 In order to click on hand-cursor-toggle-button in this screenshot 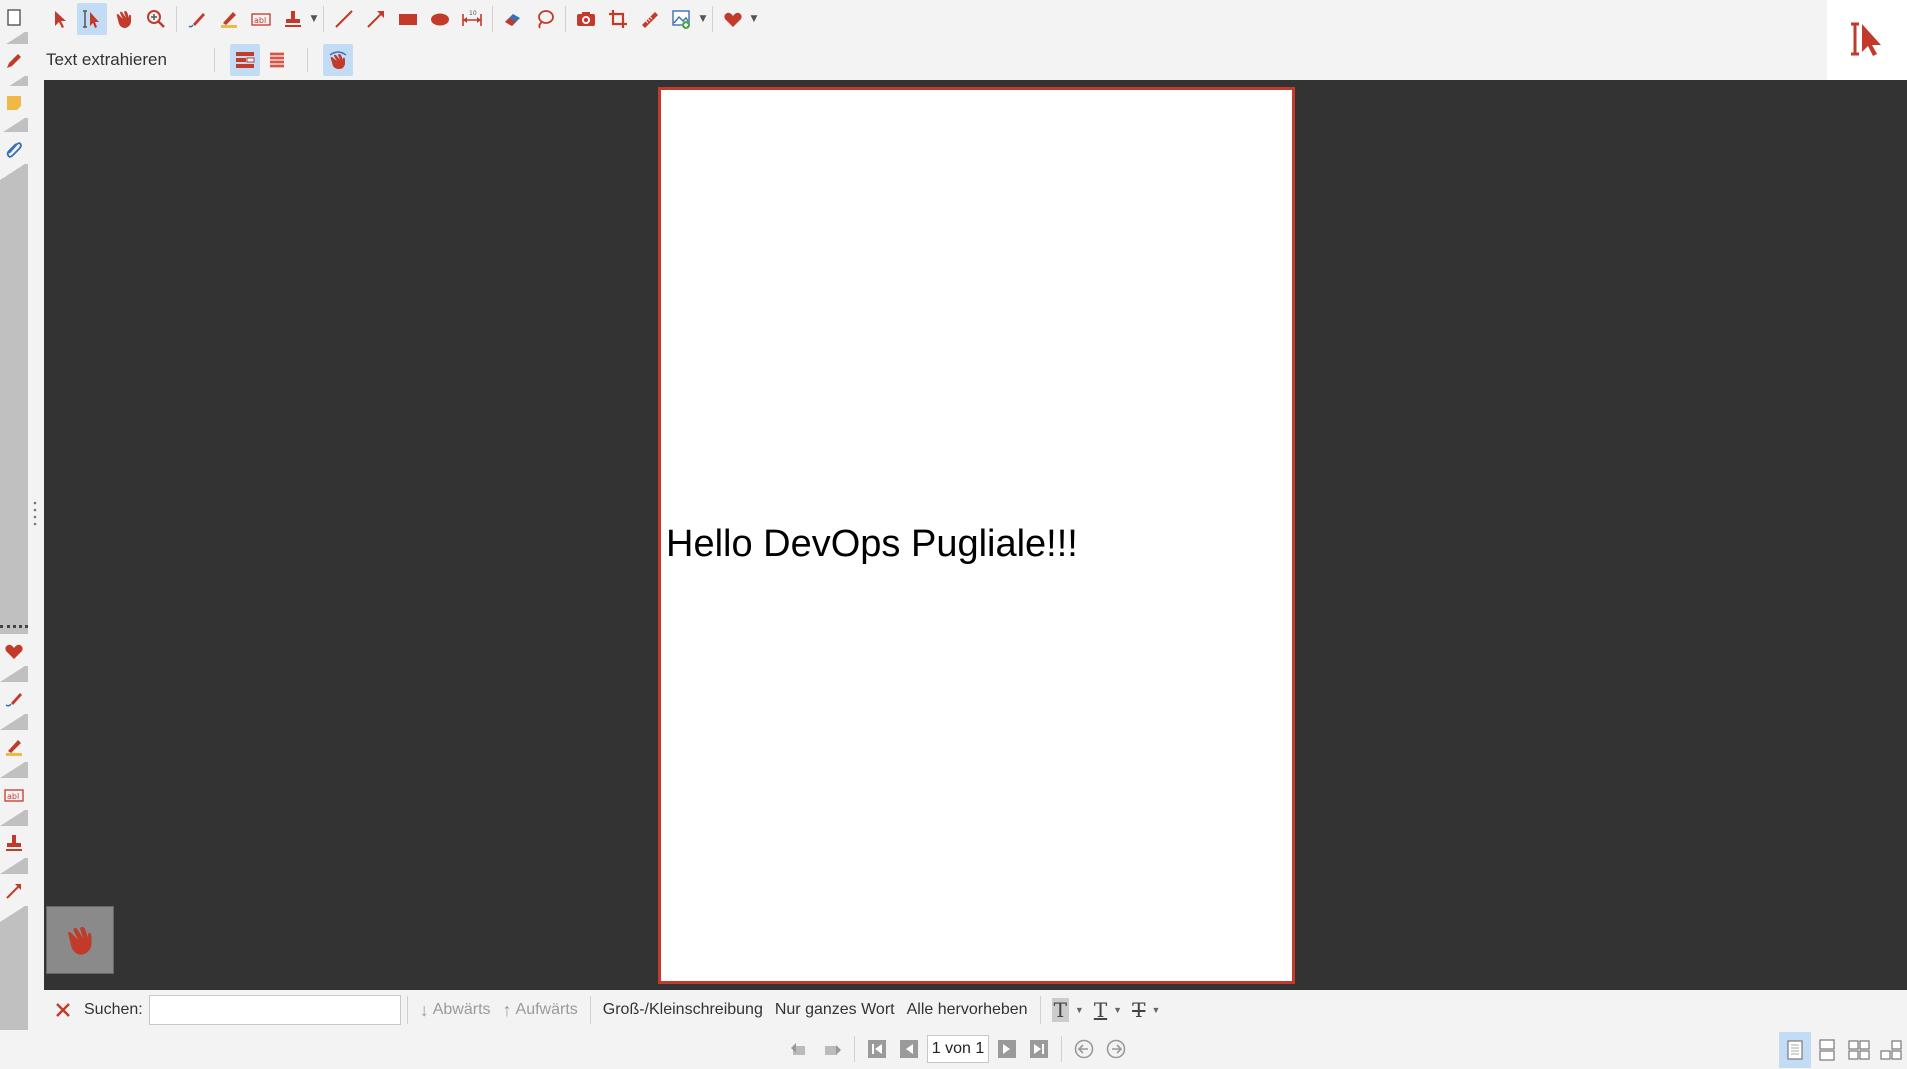, I will do `click(338, 60)`.